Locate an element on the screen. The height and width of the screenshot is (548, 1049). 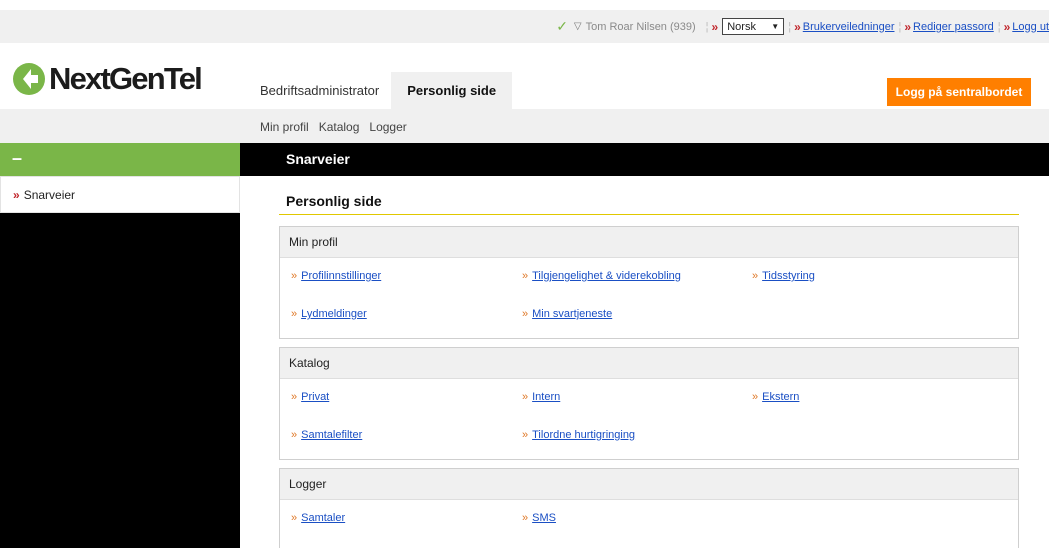
online-check-icon: ✓ is located at coordinates (562, 26).